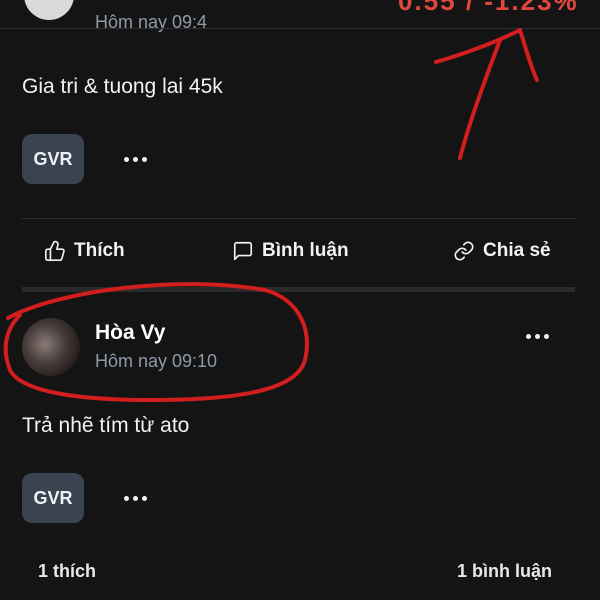 The height and width of the screenshot is (600, 600). What do you see at coordinates (156, 342) in the screenshot?
I see `red-circle-annotation` at bounding box center [156, 342].